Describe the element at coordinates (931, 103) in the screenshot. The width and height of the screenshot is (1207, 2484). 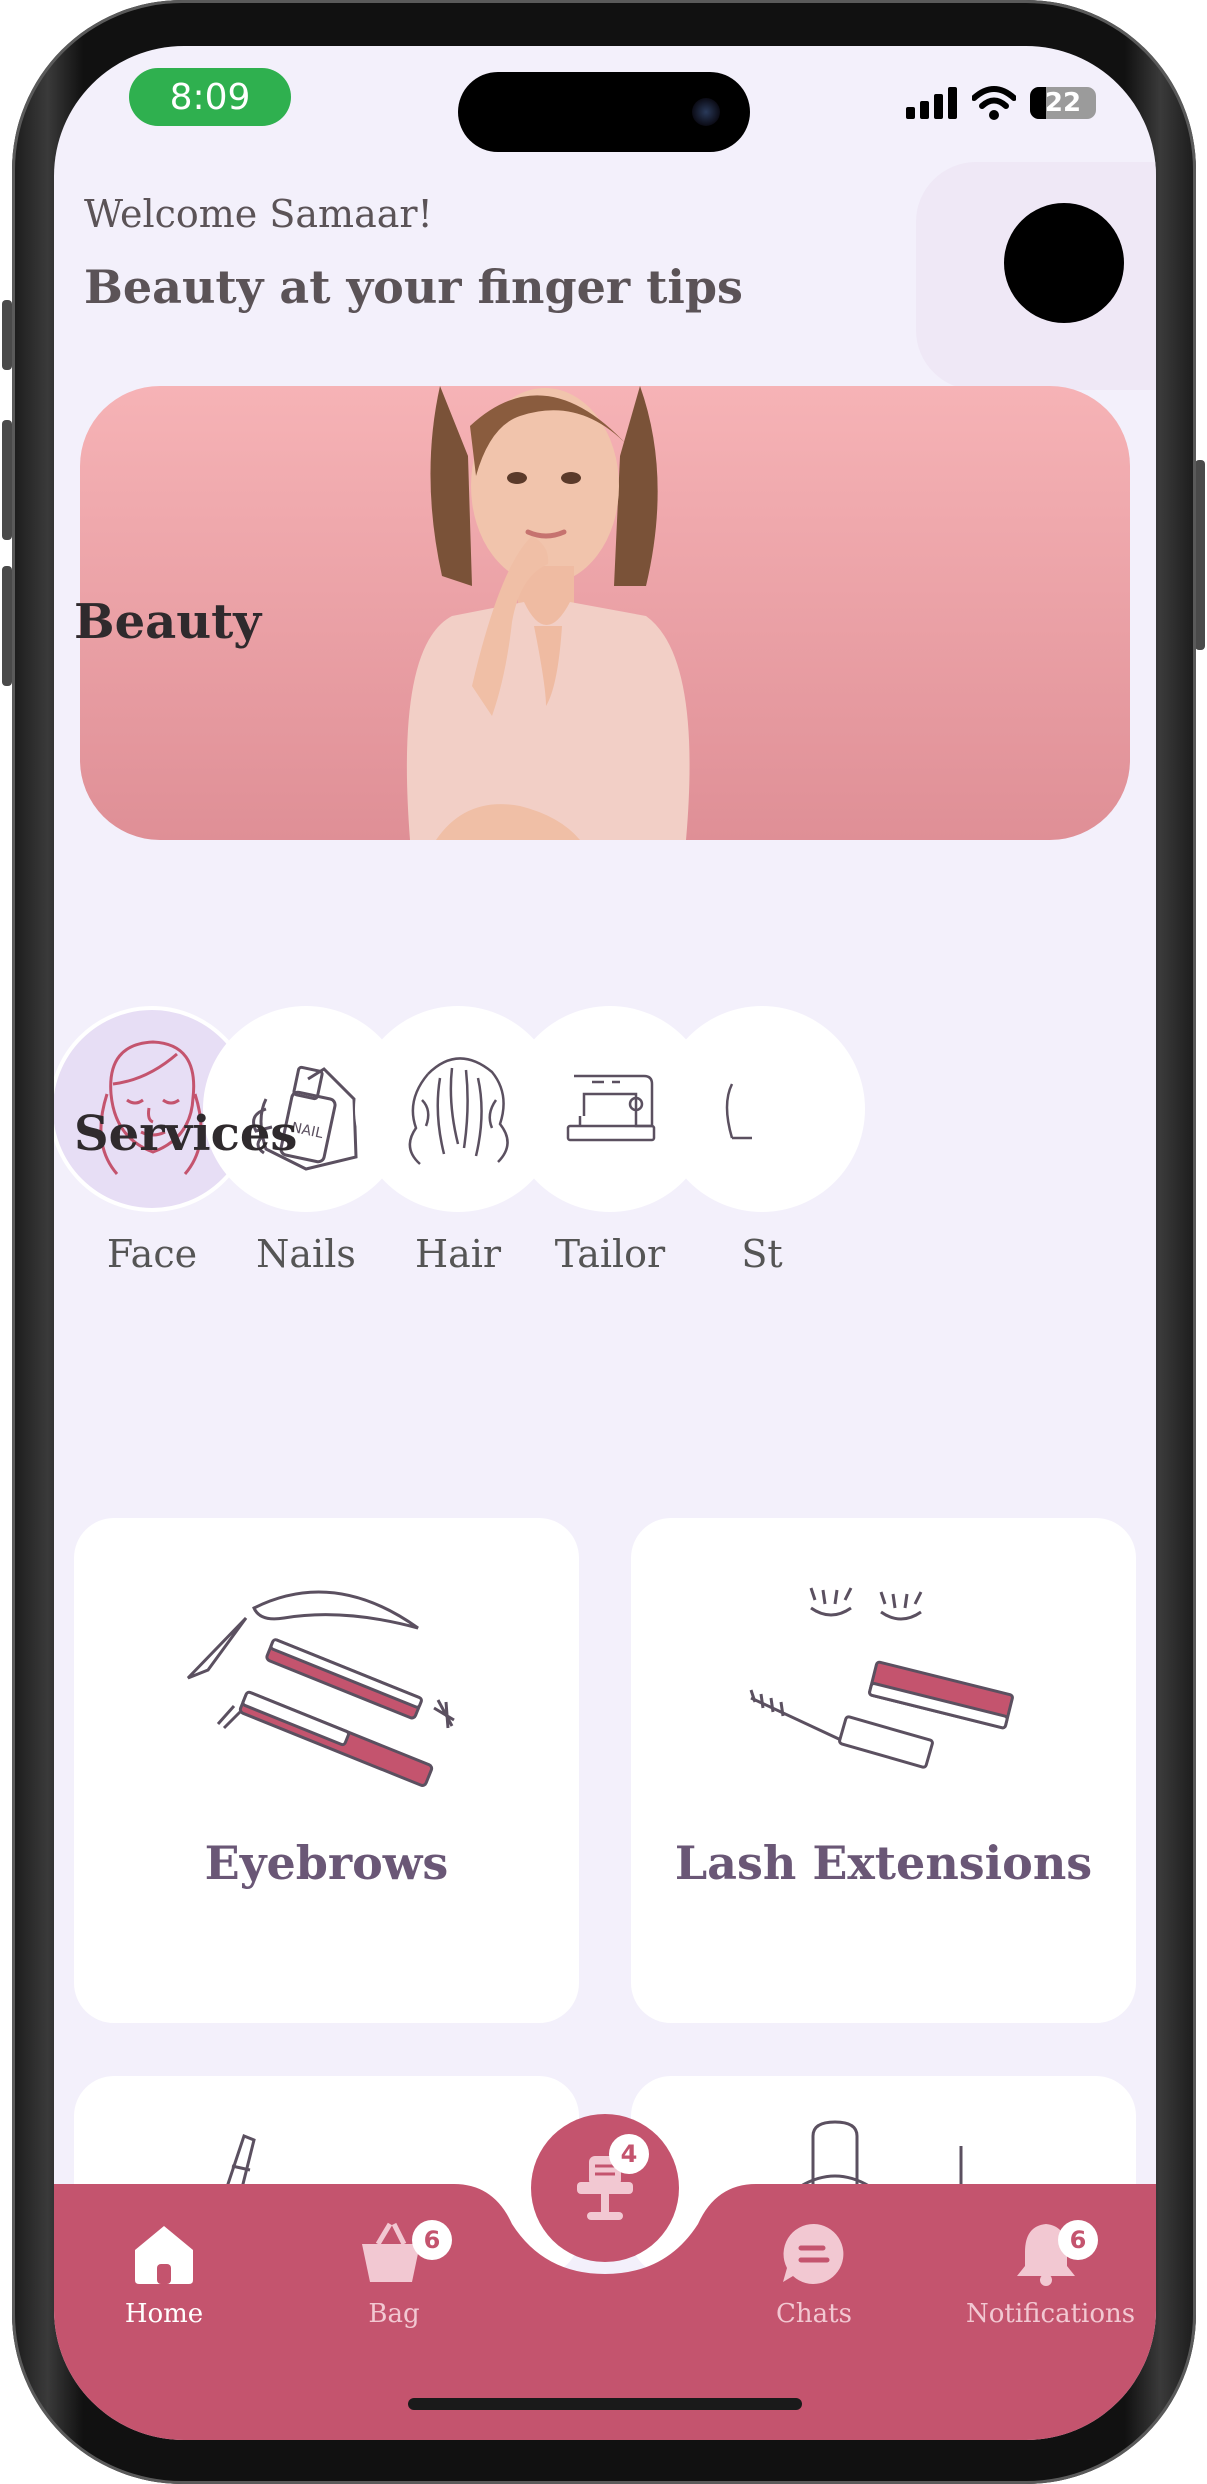
I see `signal-icon` at that location.